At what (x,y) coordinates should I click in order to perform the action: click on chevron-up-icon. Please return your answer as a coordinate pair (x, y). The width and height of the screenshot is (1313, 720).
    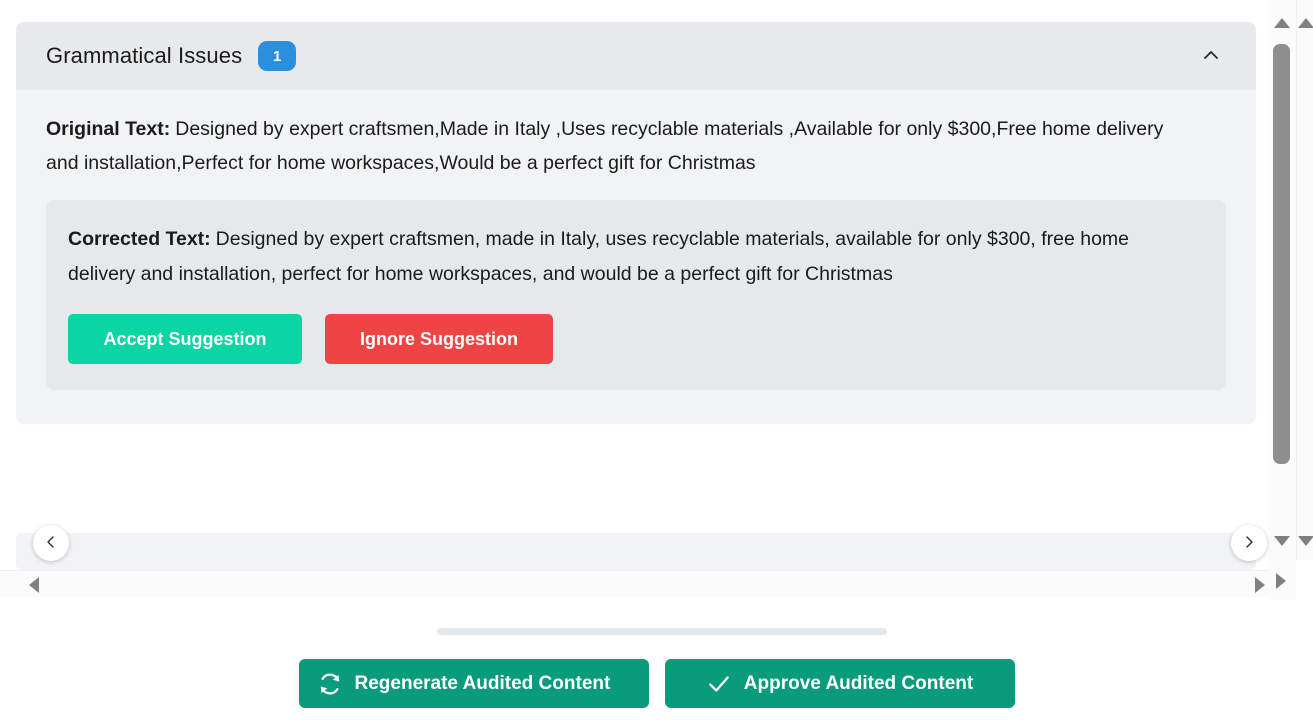
    Looking at the image, I should click on (1211, 56).